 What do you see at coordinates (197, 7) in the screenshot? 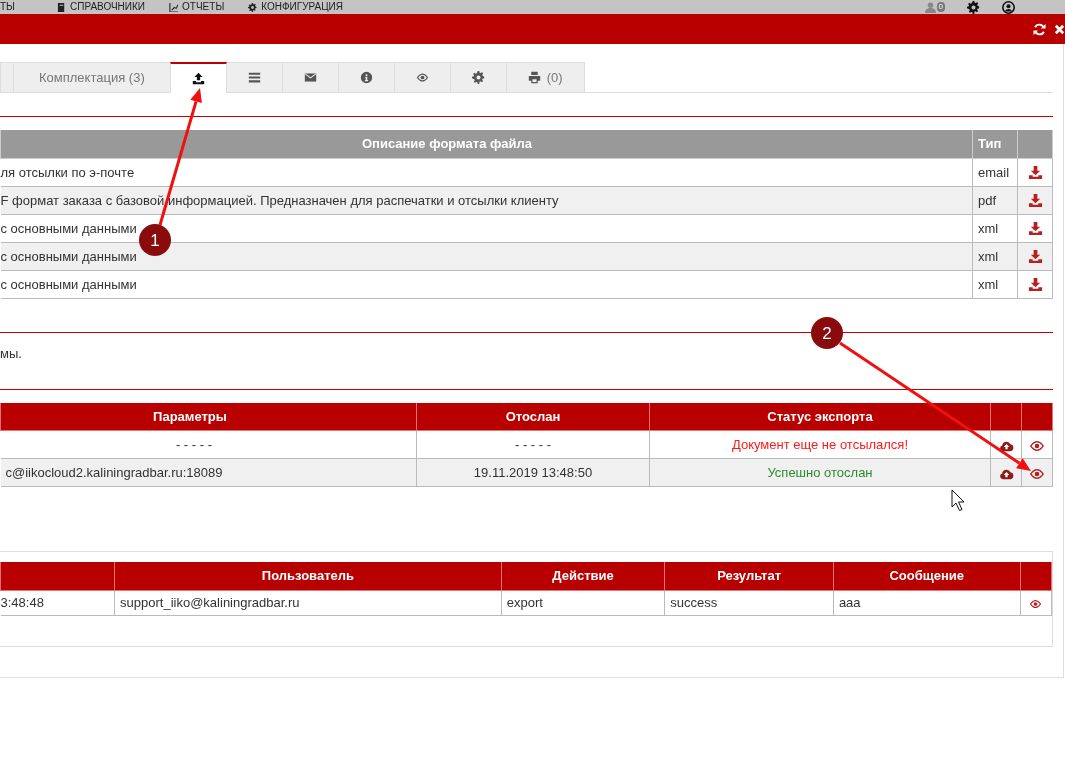
I see `nav-link: ОТЧЕТЫ` at bounding box center [197, 7].